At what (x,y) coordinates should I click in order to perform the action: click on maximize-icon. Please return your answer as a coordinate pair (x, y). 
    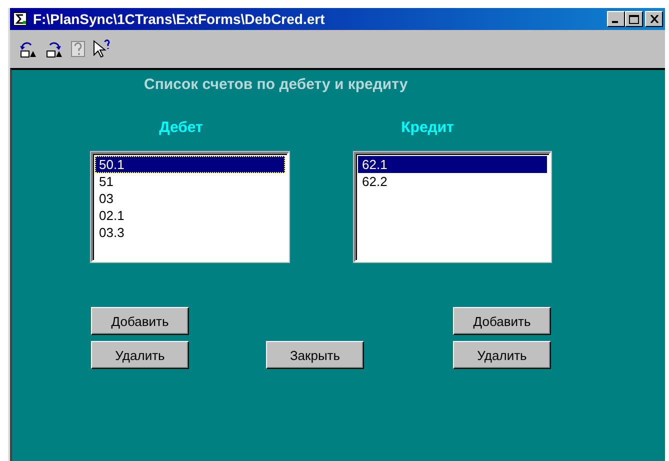
    Looking at the image, I should click on (634, 19).